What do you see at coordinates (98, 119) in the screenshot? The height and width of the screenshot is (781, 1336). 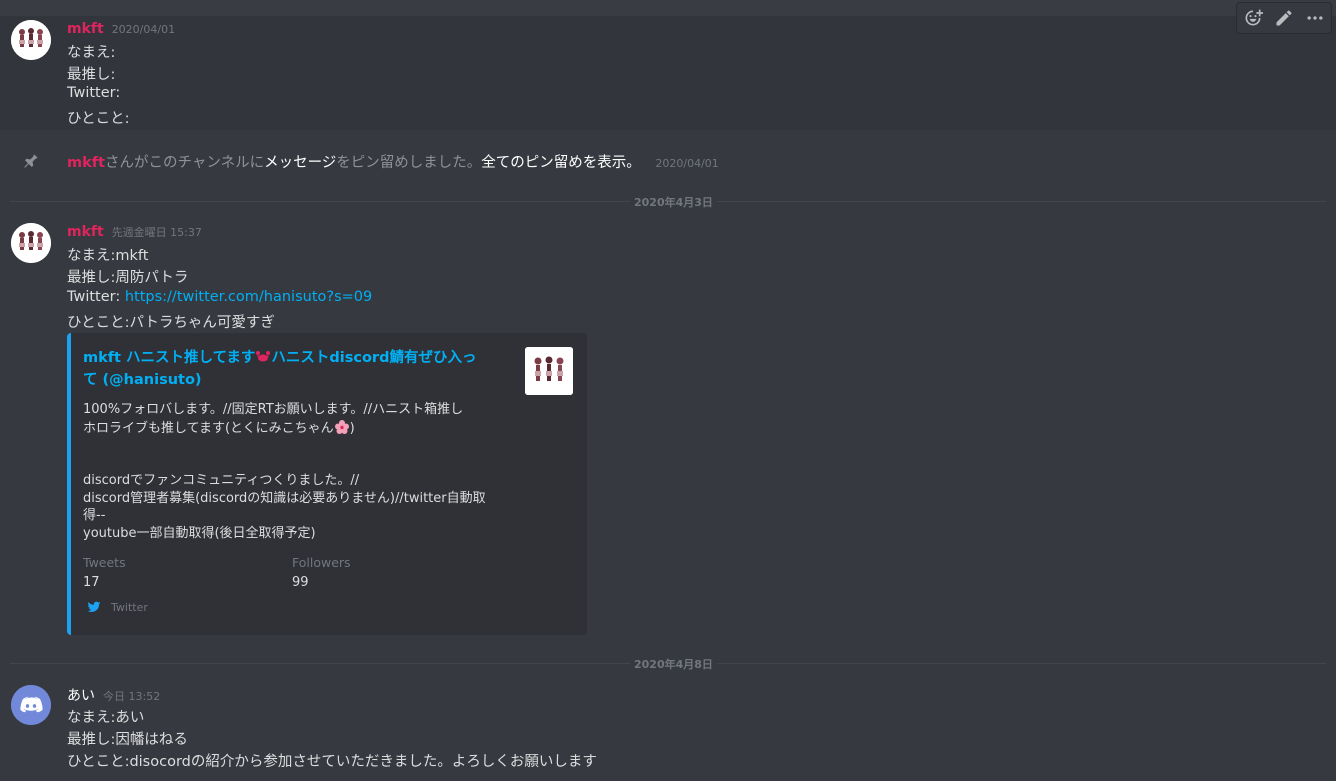 I see `message-line: ひとこと:` at bounding box center [98, 119].